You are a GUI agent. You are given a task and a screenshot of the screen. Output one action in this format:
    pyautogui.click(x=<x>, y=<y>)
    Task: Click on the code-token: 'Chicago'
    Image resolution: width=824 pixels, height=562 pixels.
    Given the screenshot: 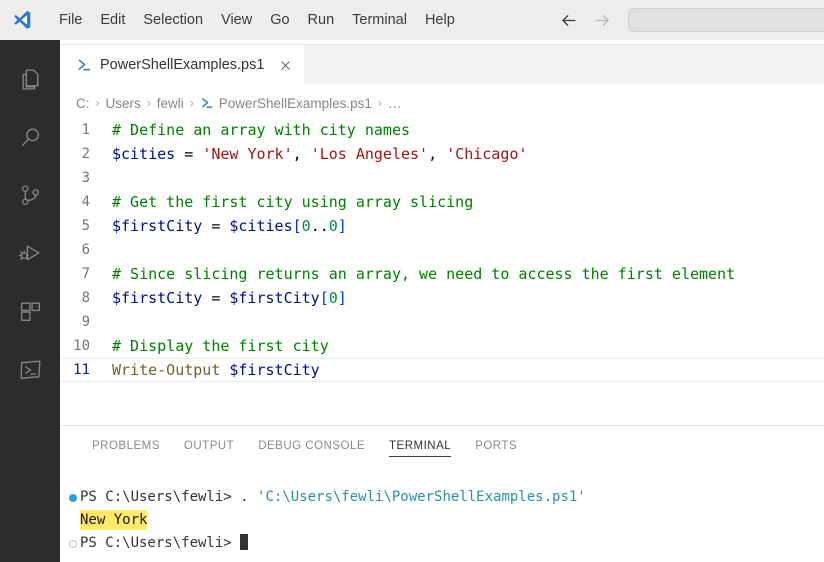 What is the action you would take?
    pyautogui.click(x=487, y=154)
    